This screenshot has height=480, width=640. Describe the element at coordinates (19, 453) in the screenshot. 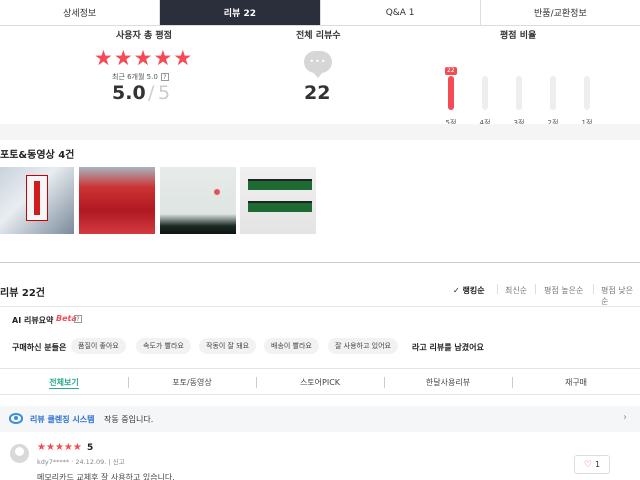

I see `avatar` at that location.